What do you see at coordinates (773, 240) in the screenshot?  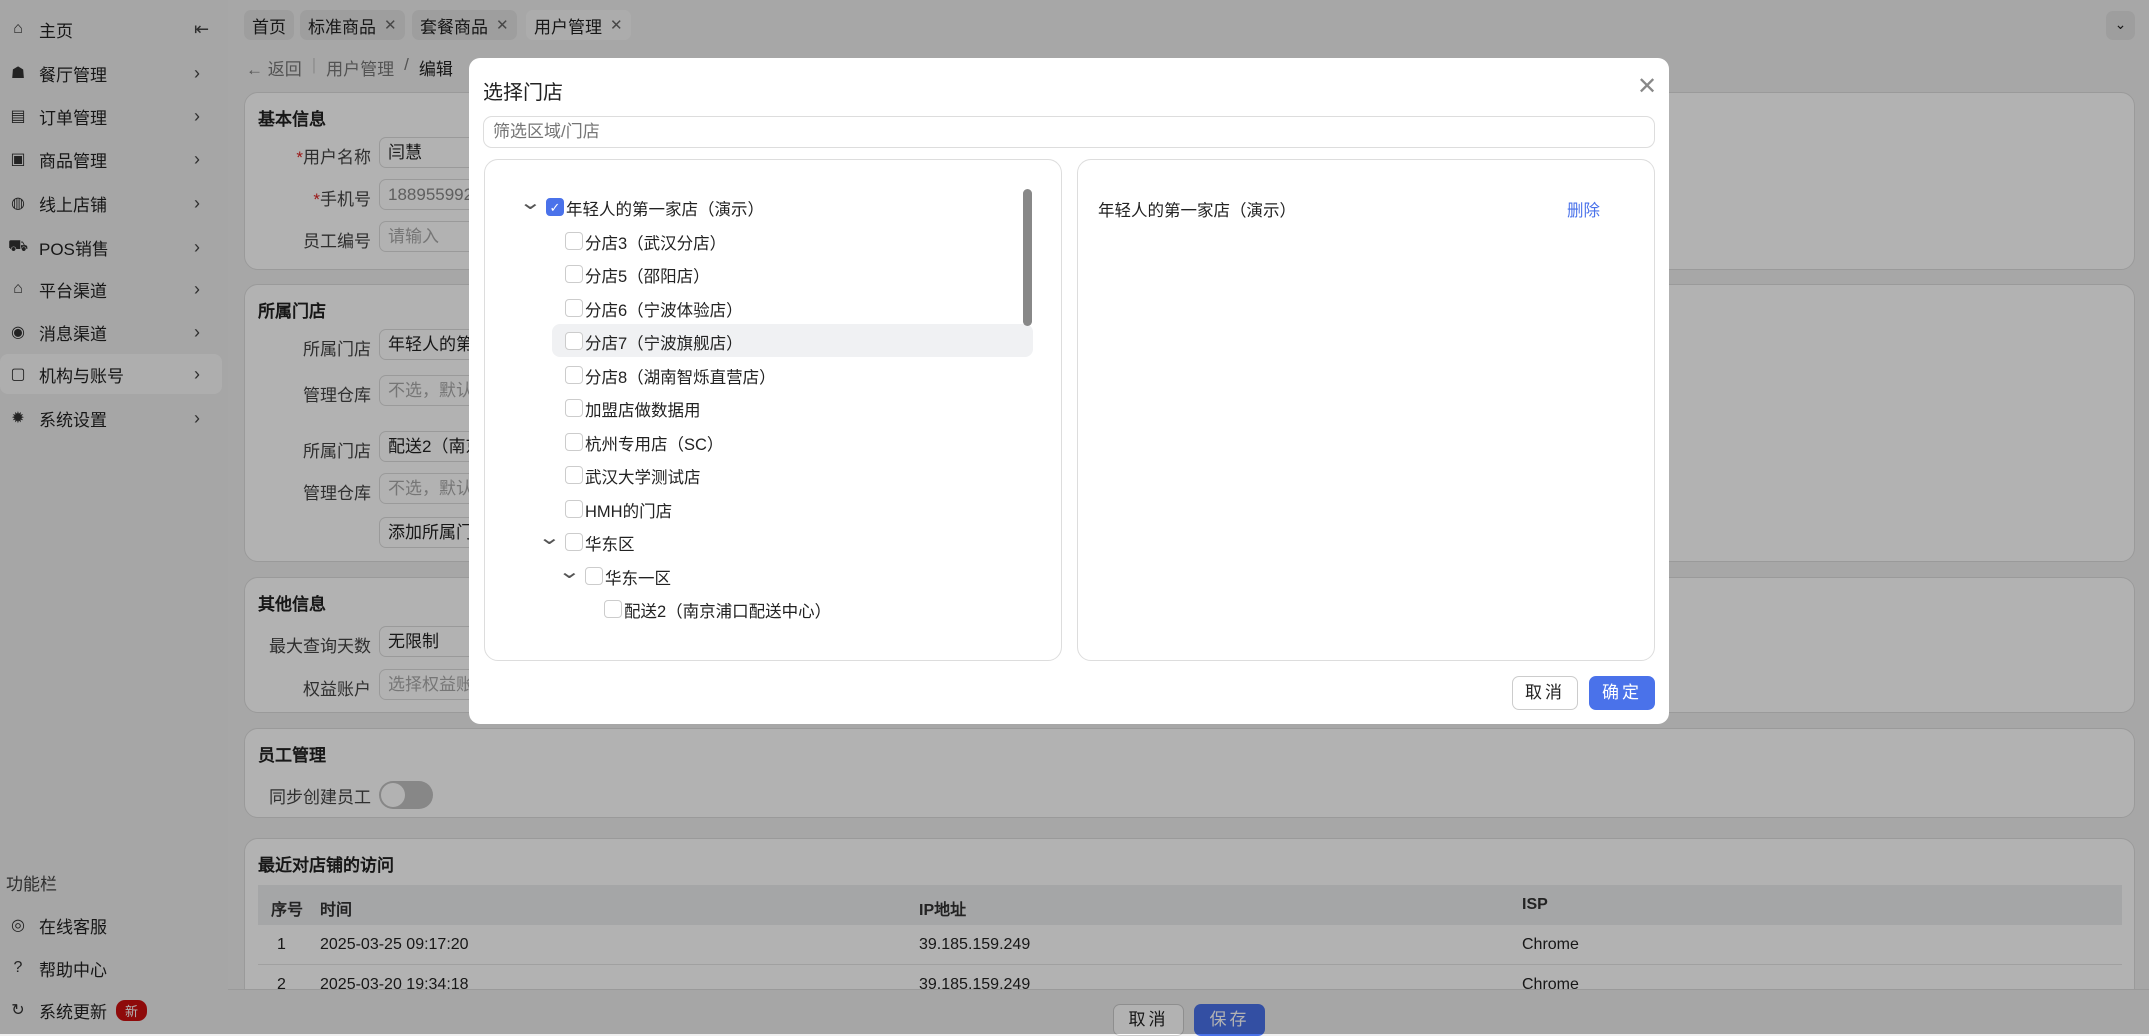 I see `tree-node: 分店3（武汉分店）` at bounding box center [773, 240].